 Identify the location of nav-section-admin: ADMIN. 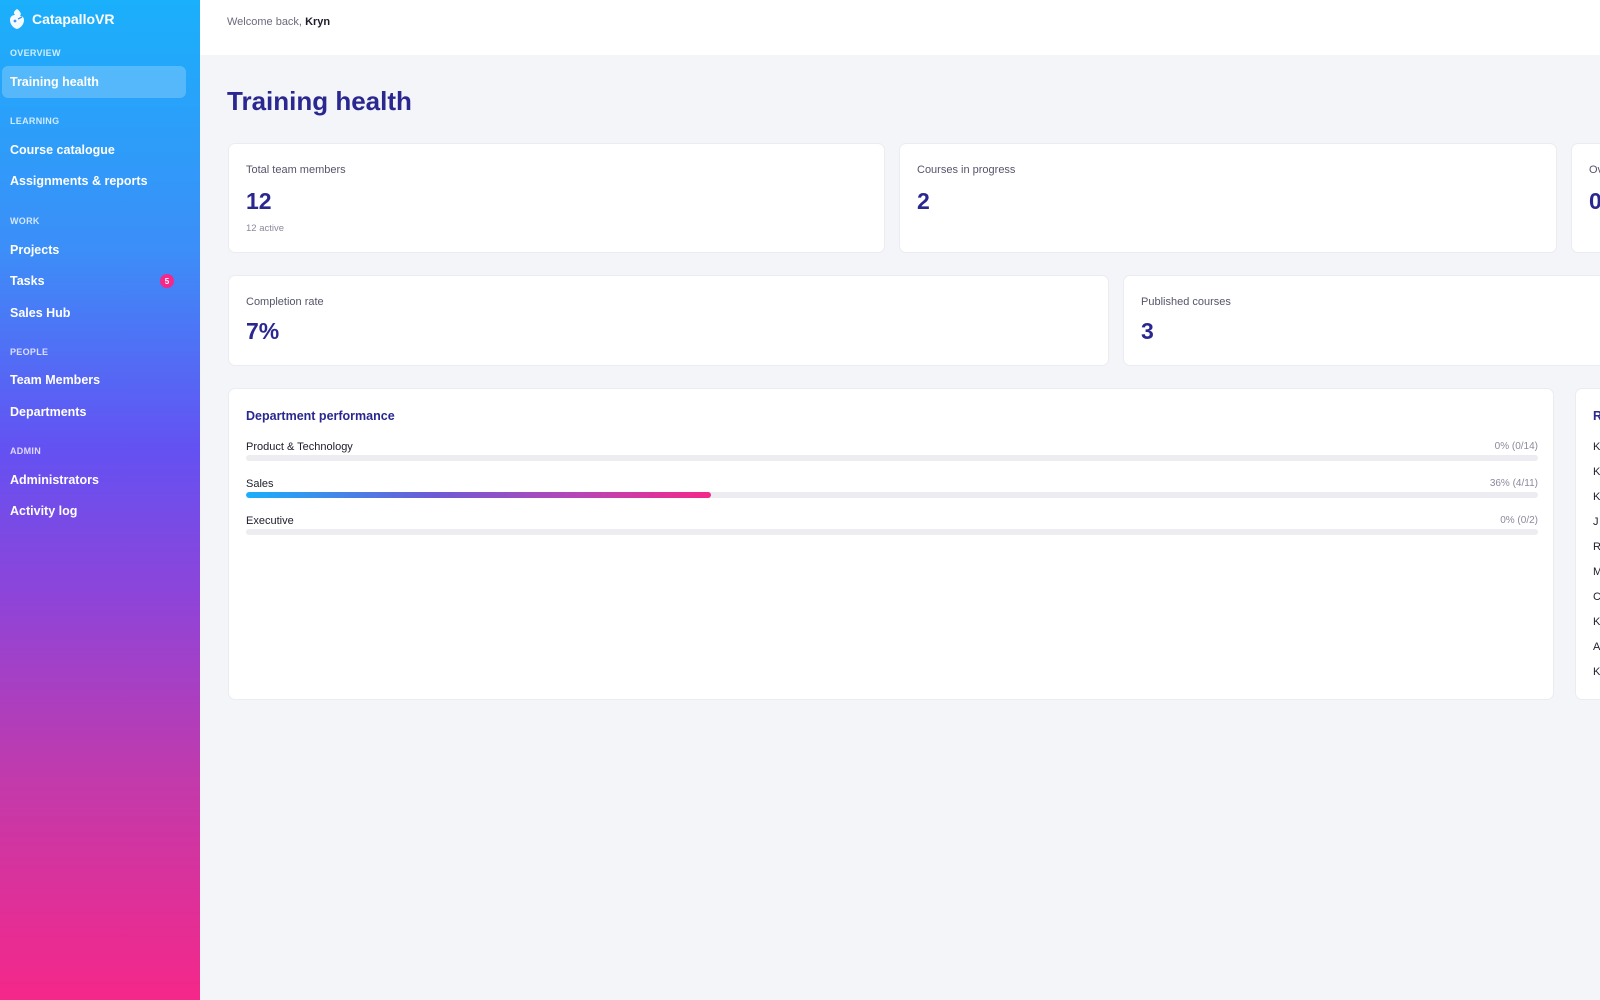
(25, 451).